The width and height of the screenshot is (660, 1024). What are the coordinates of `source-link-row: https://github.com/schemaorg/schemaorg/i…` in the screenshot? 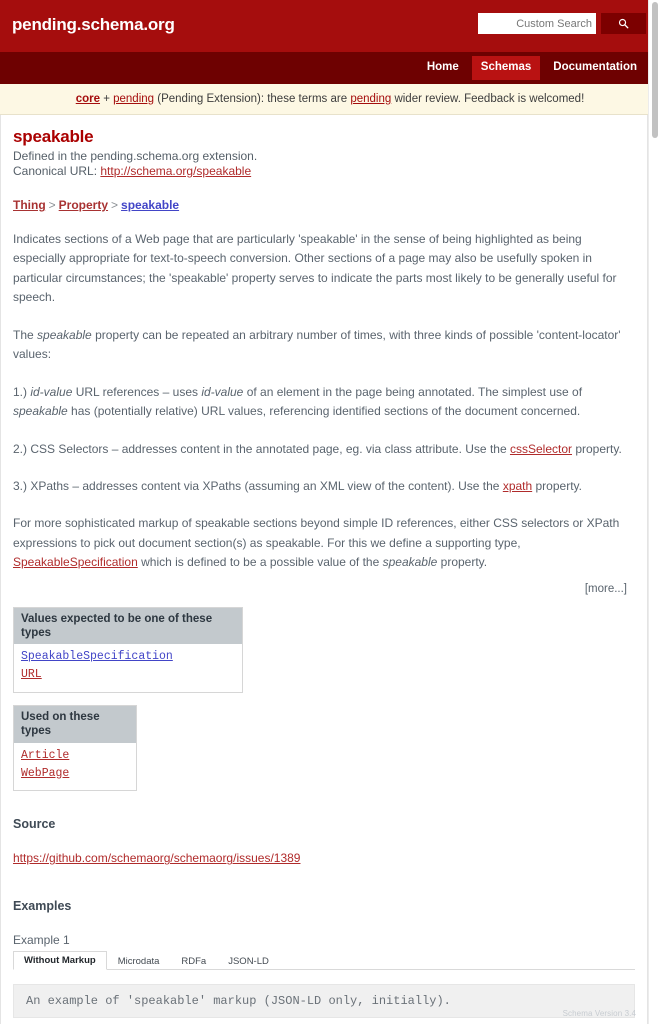 It's located at (324, 858).